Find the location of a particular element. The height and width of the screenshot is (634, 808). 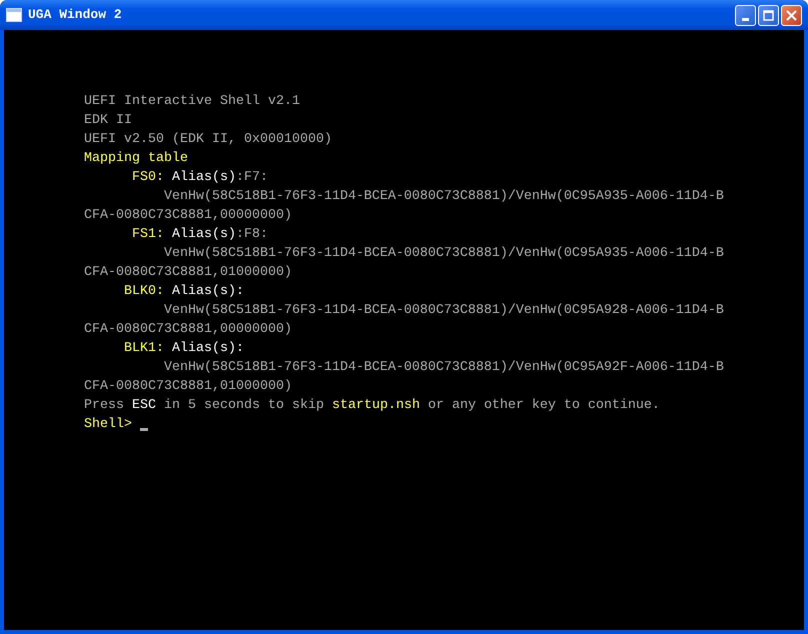

close-button is located at coordinates (791, 15).